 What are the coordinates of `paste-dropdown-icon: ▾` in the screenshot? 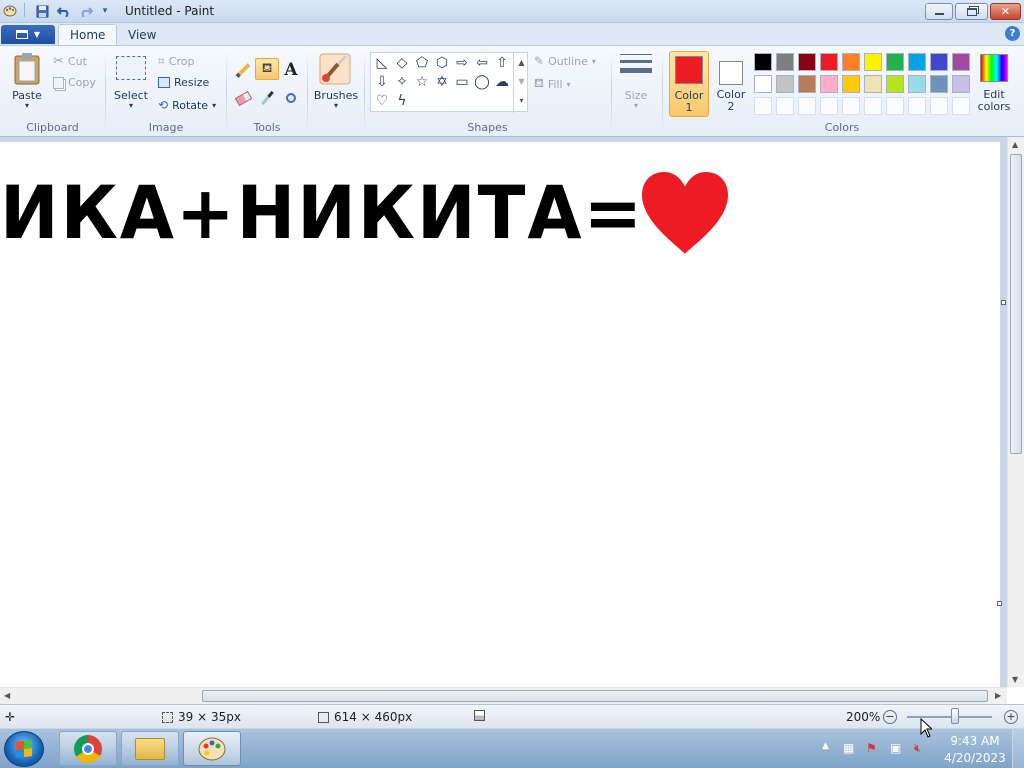 It's located at (27, 105).